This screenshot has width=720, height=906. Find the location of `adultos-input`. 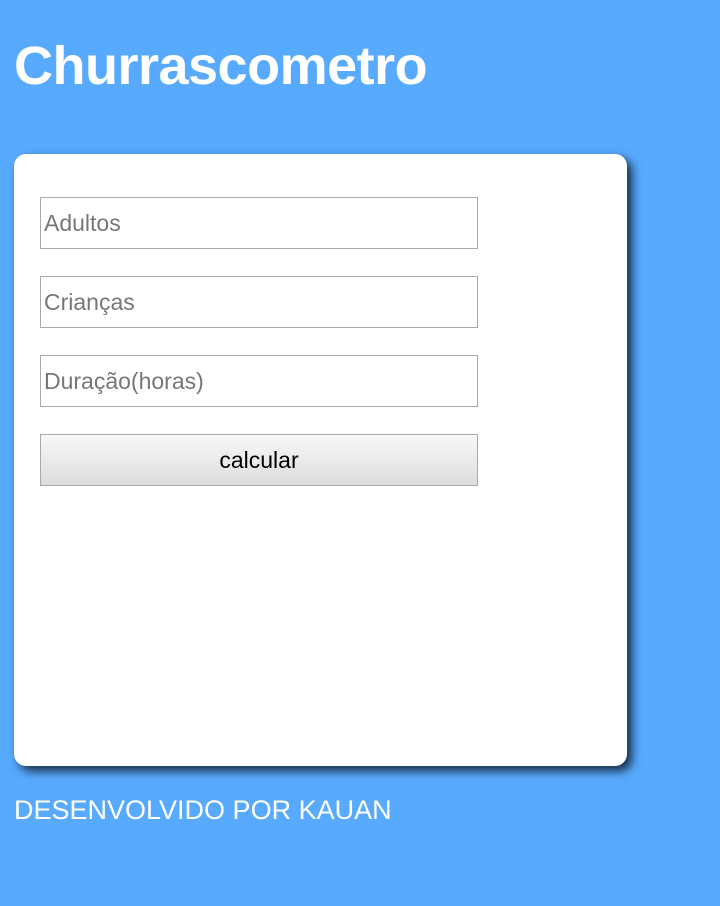

adultos-input is located at coordinates (259, 223).